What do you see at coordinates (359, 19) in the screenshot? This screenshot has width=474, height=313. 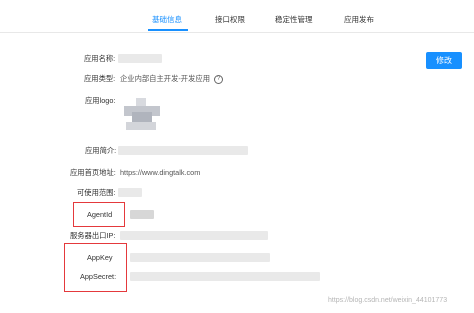 I see `tab-app-publish: 应用发布` at bounding box center [359, 19].